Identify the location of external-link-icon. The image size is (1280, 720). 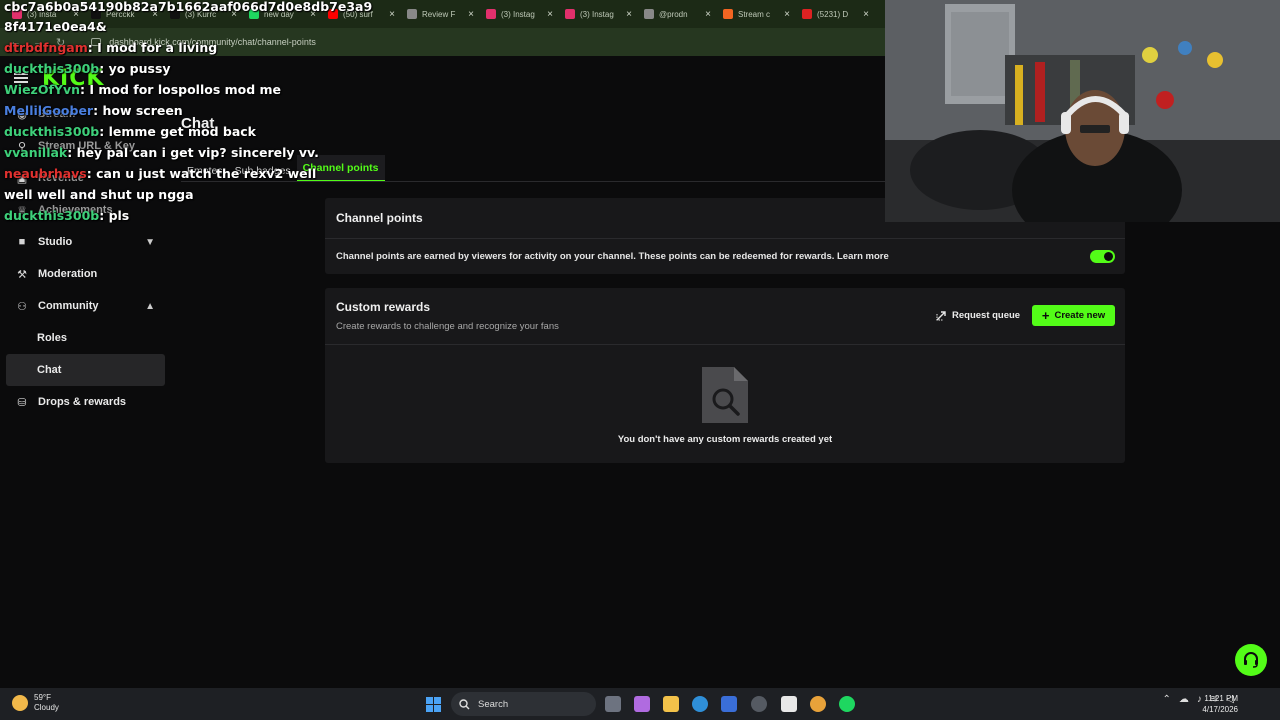
(941, 316).